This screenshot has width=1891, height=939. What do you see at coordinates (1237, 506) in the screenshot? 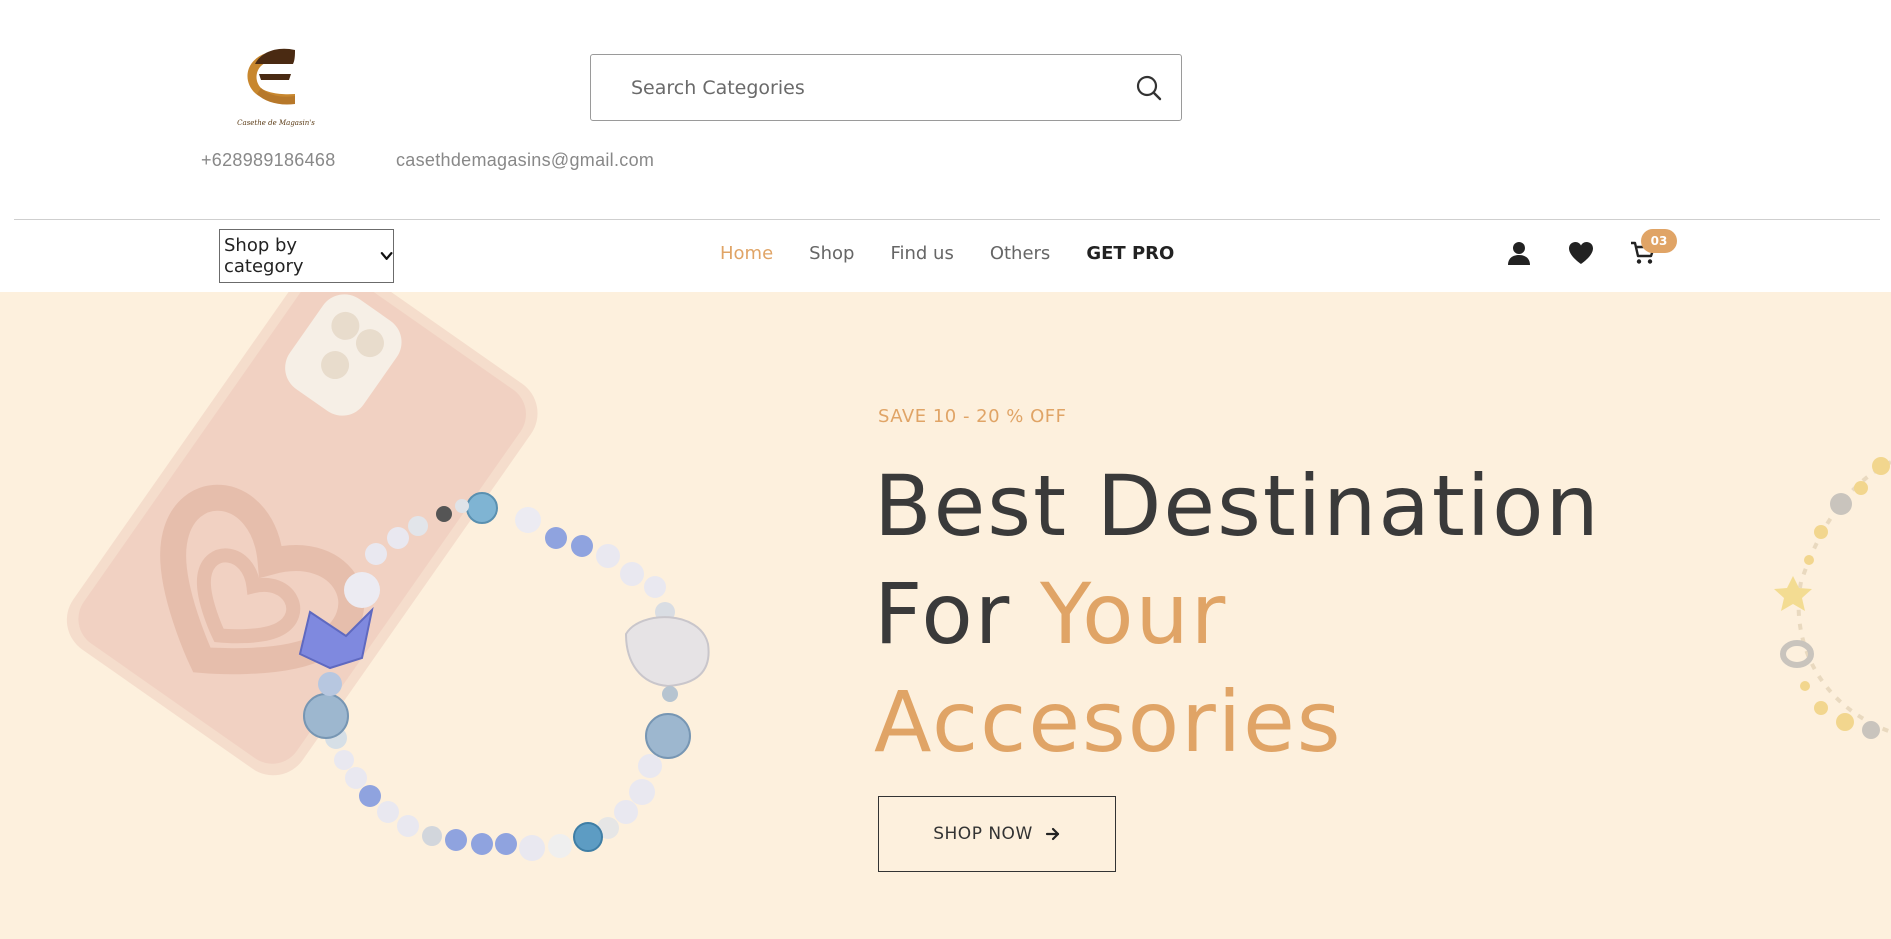
I see `headline-line1: Best Destination` at bounding box center [1237, 506].